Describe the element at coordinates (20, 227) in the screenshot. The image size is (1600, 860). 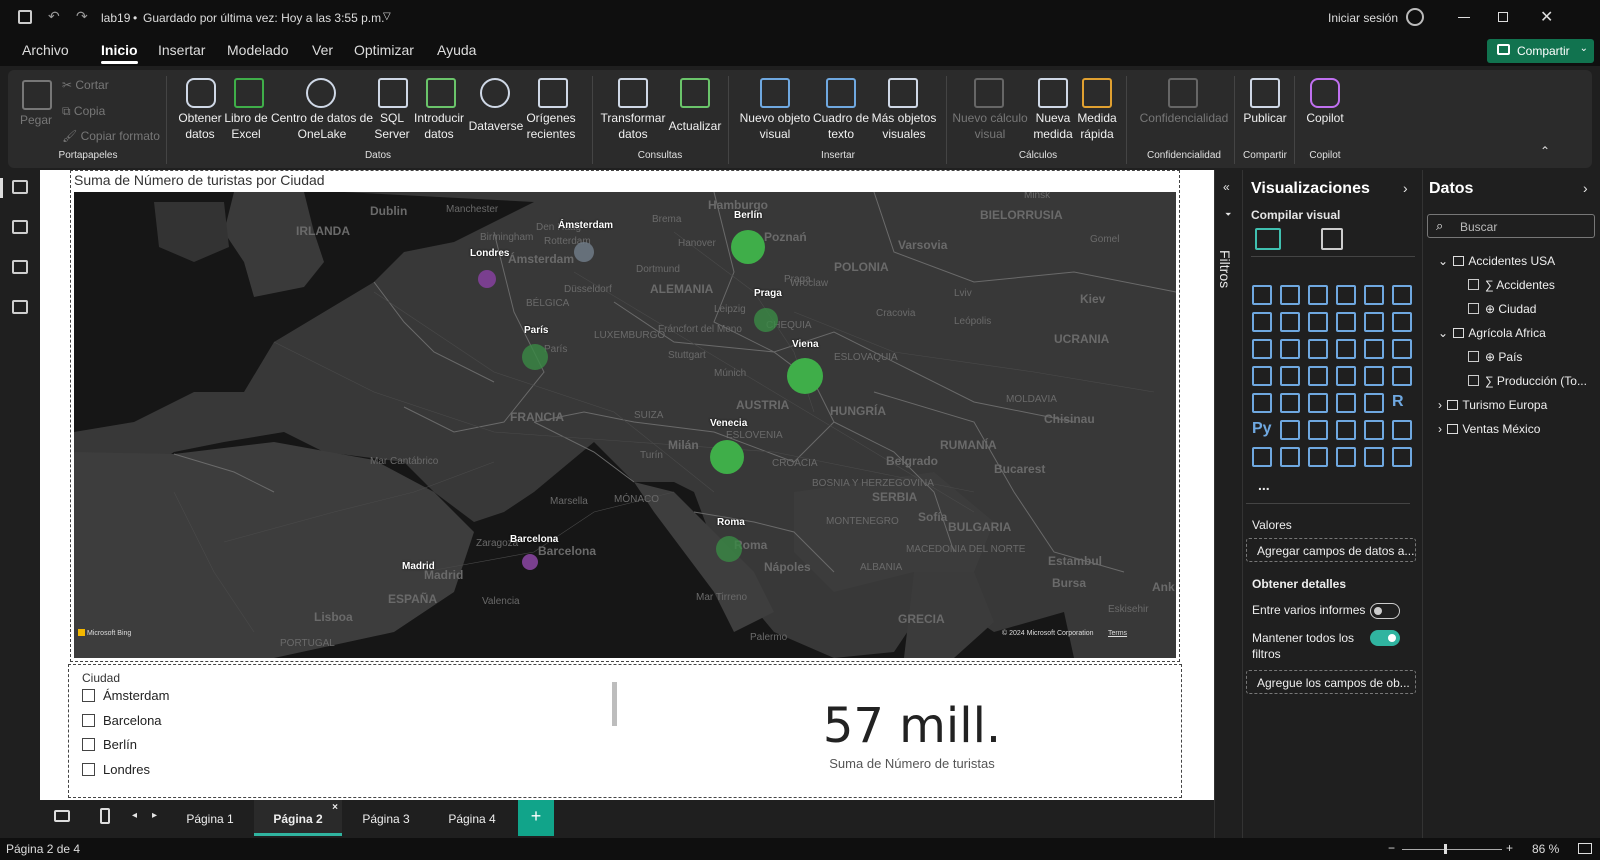
I see `table-view-icon` at that location.